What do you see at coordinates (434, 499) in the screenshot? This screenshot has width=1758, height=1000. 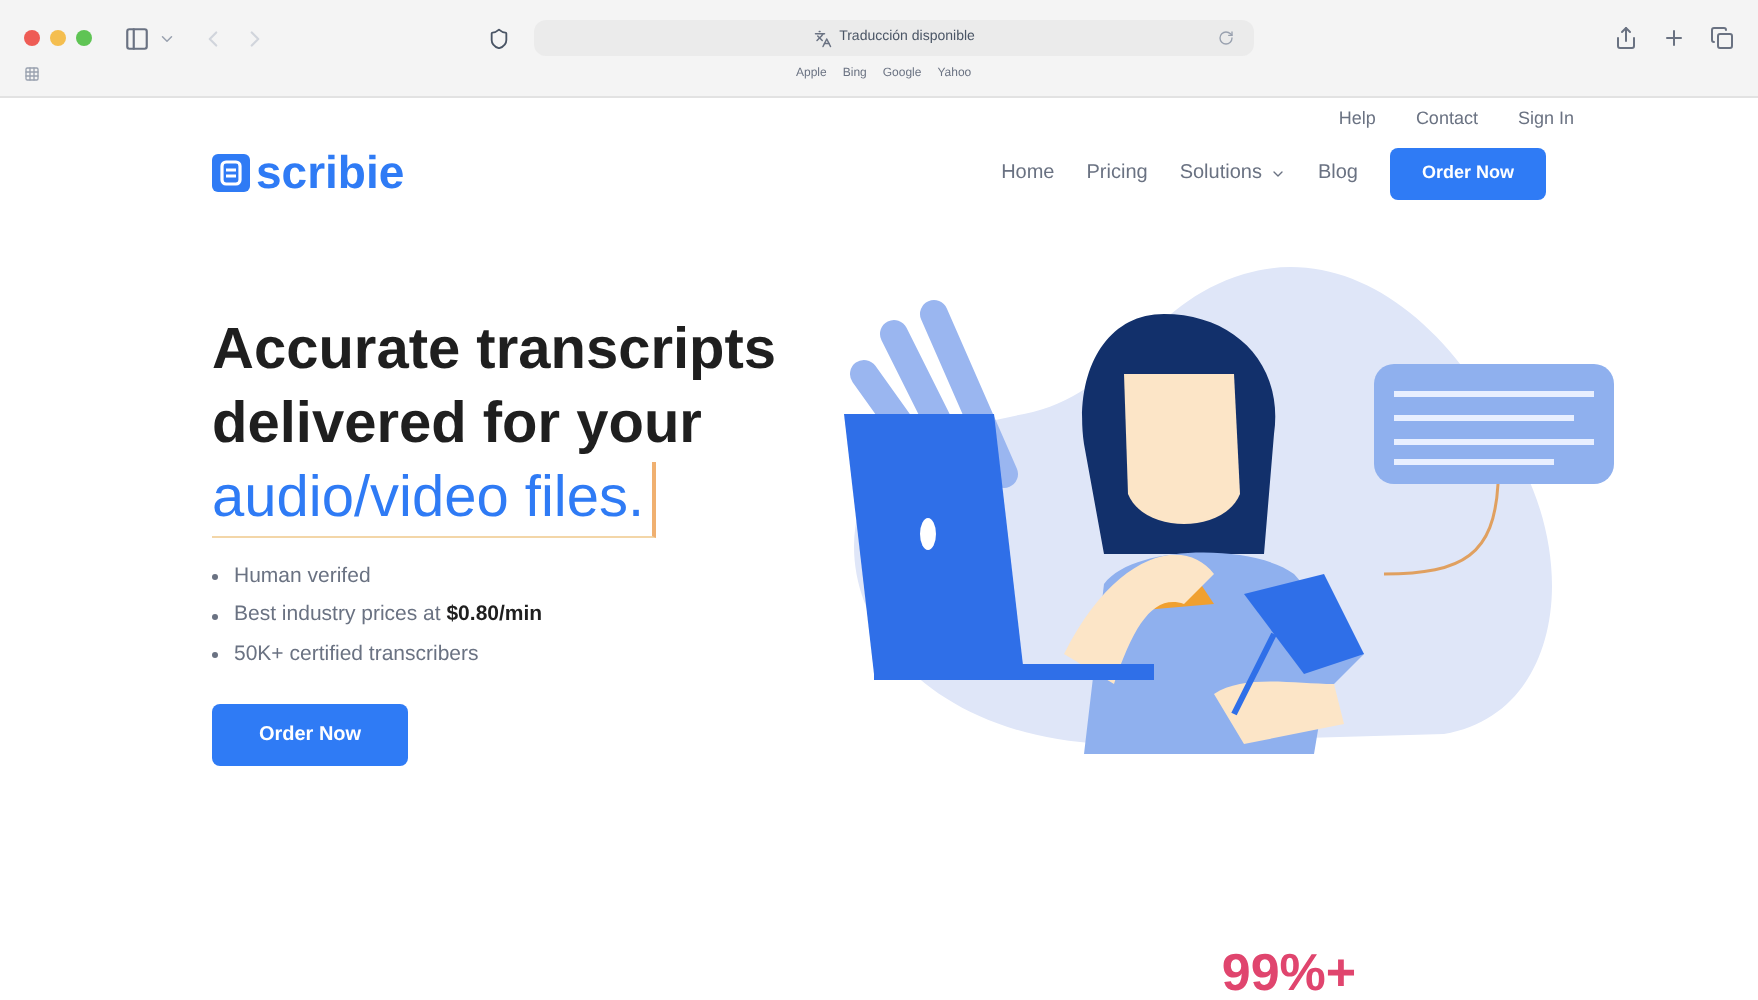 I see `hero-highlight: audio/video files.` at bounding box center [434, 499].